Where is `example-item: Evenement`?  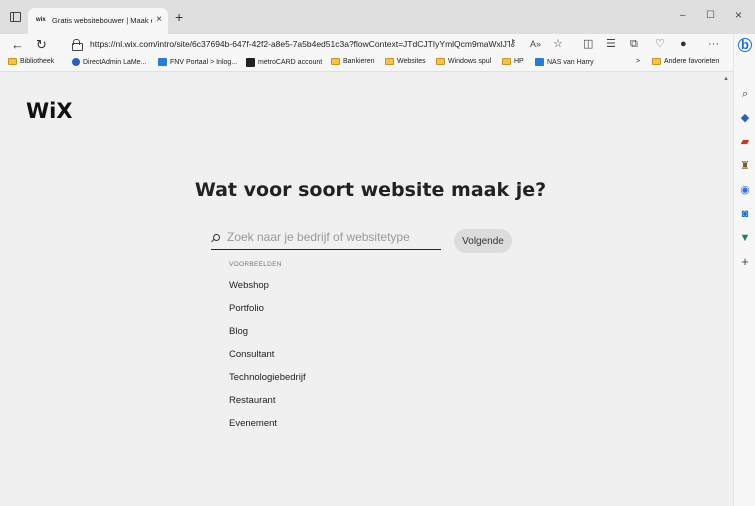
example-item: Evenement is located at coordinates (253, 423).